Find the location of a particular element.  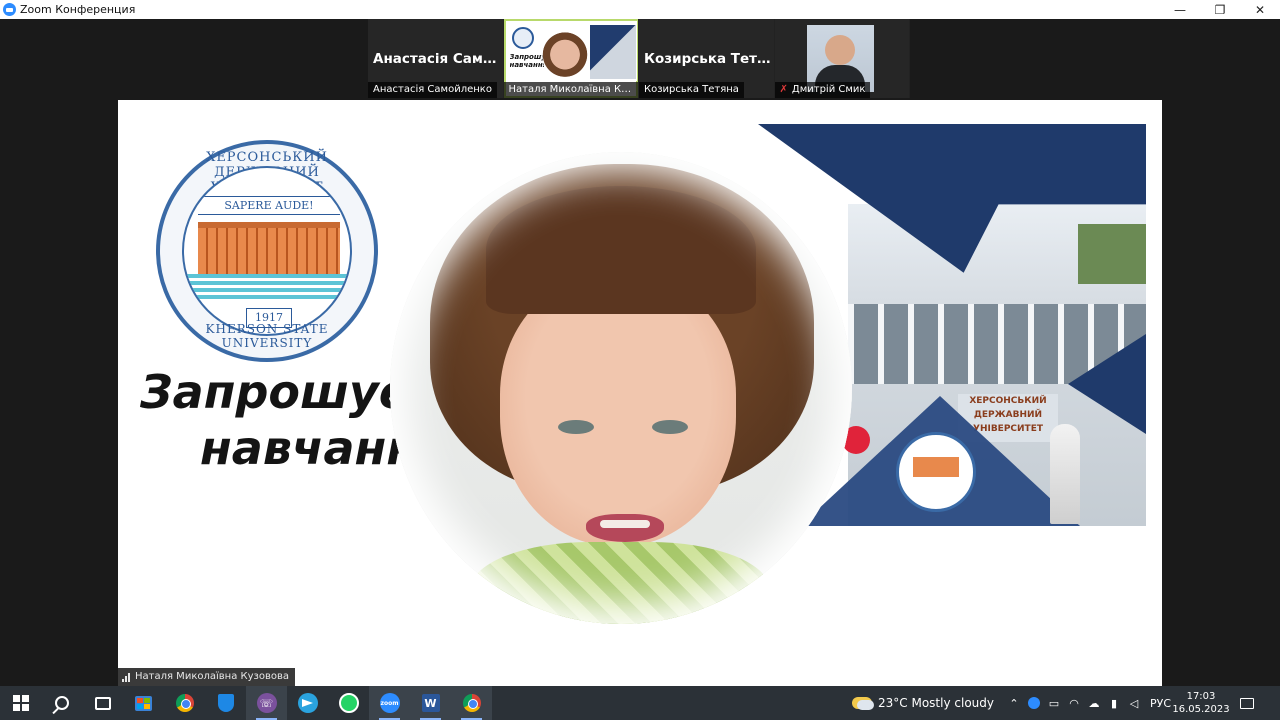

viber-button: ☏ is located at coordinates (266, 703).